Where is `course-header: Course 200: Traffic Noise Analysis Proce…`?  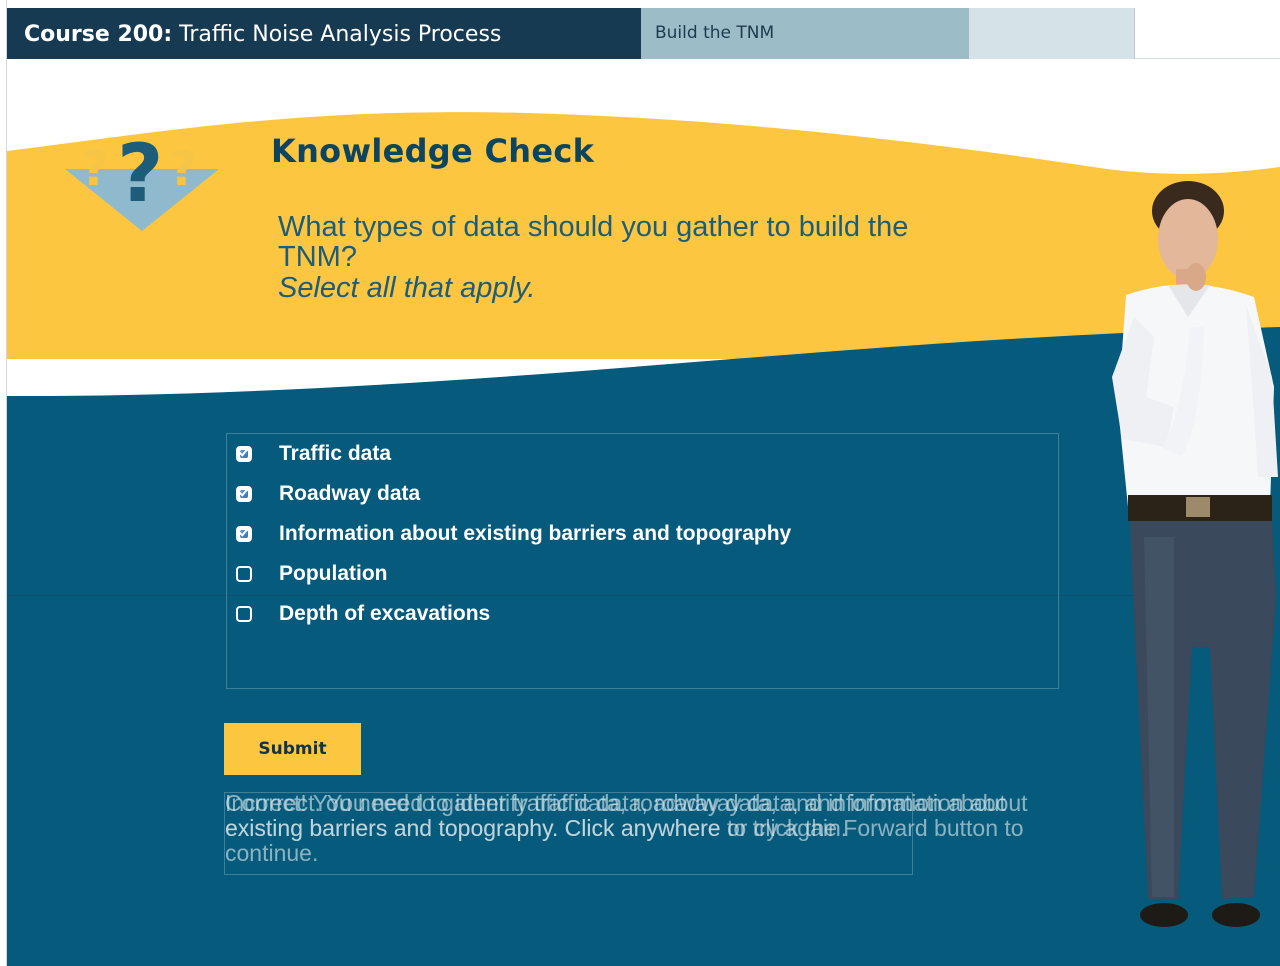
course-header: Course 200: Traffic Noise Analysis Proce… is located at coordinates (643, 33).